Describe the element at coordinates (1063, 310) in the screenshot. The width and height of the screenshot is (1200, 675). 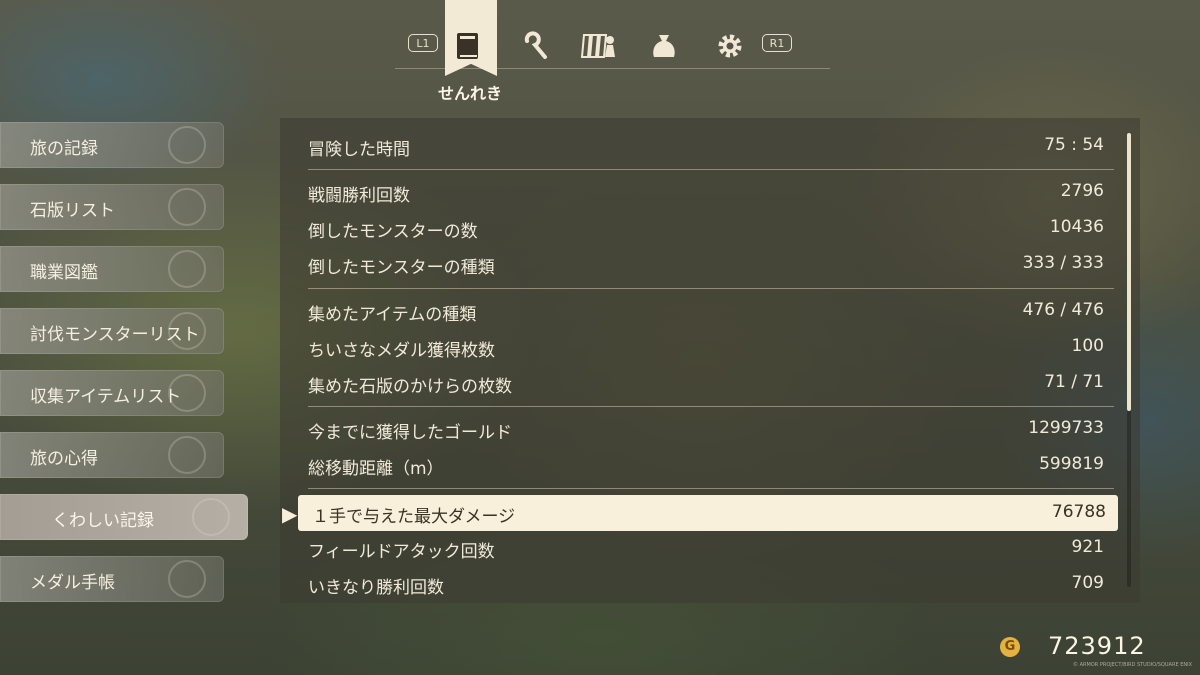
I see `record-value: 476 / 476` at that location.